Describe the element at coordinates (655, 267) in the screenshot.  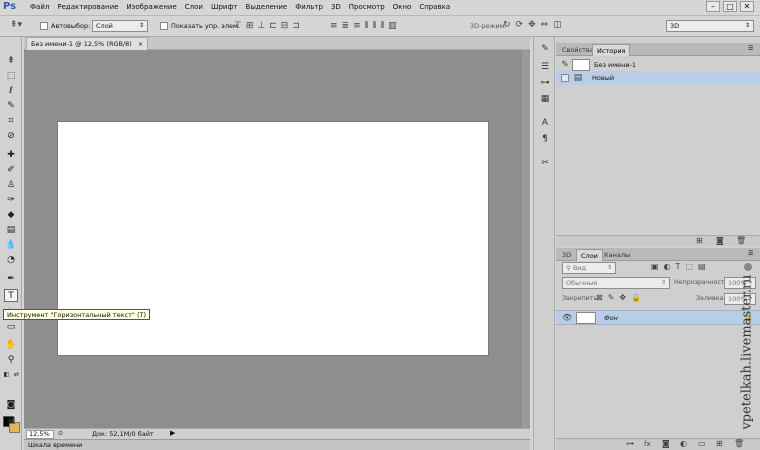
I see `filter-pixel-icon: ▣` at that location.